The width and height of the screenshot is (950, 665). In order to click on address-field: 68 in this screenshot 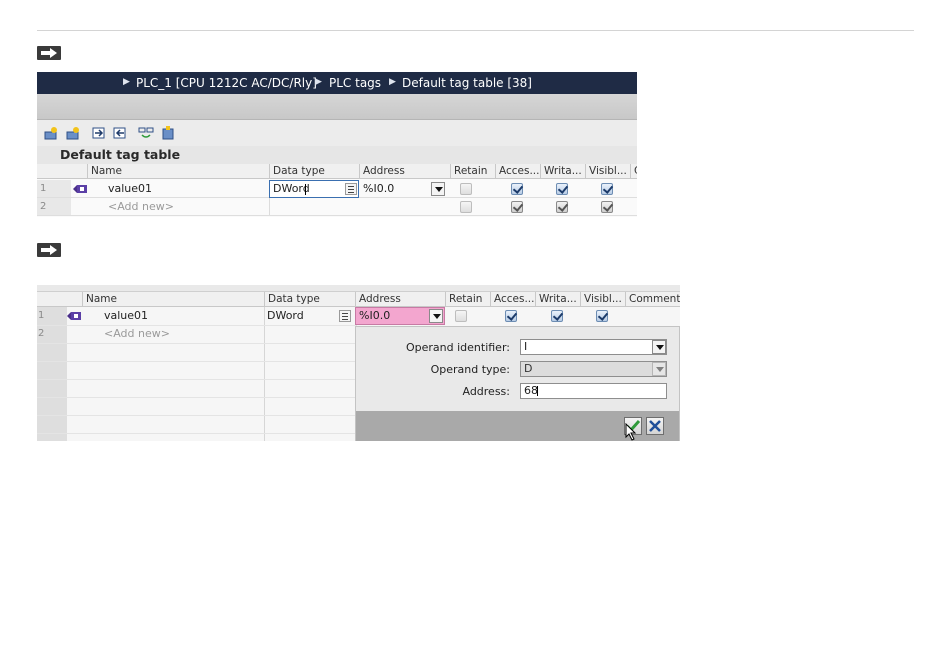, I will do `click(593, 391)`.